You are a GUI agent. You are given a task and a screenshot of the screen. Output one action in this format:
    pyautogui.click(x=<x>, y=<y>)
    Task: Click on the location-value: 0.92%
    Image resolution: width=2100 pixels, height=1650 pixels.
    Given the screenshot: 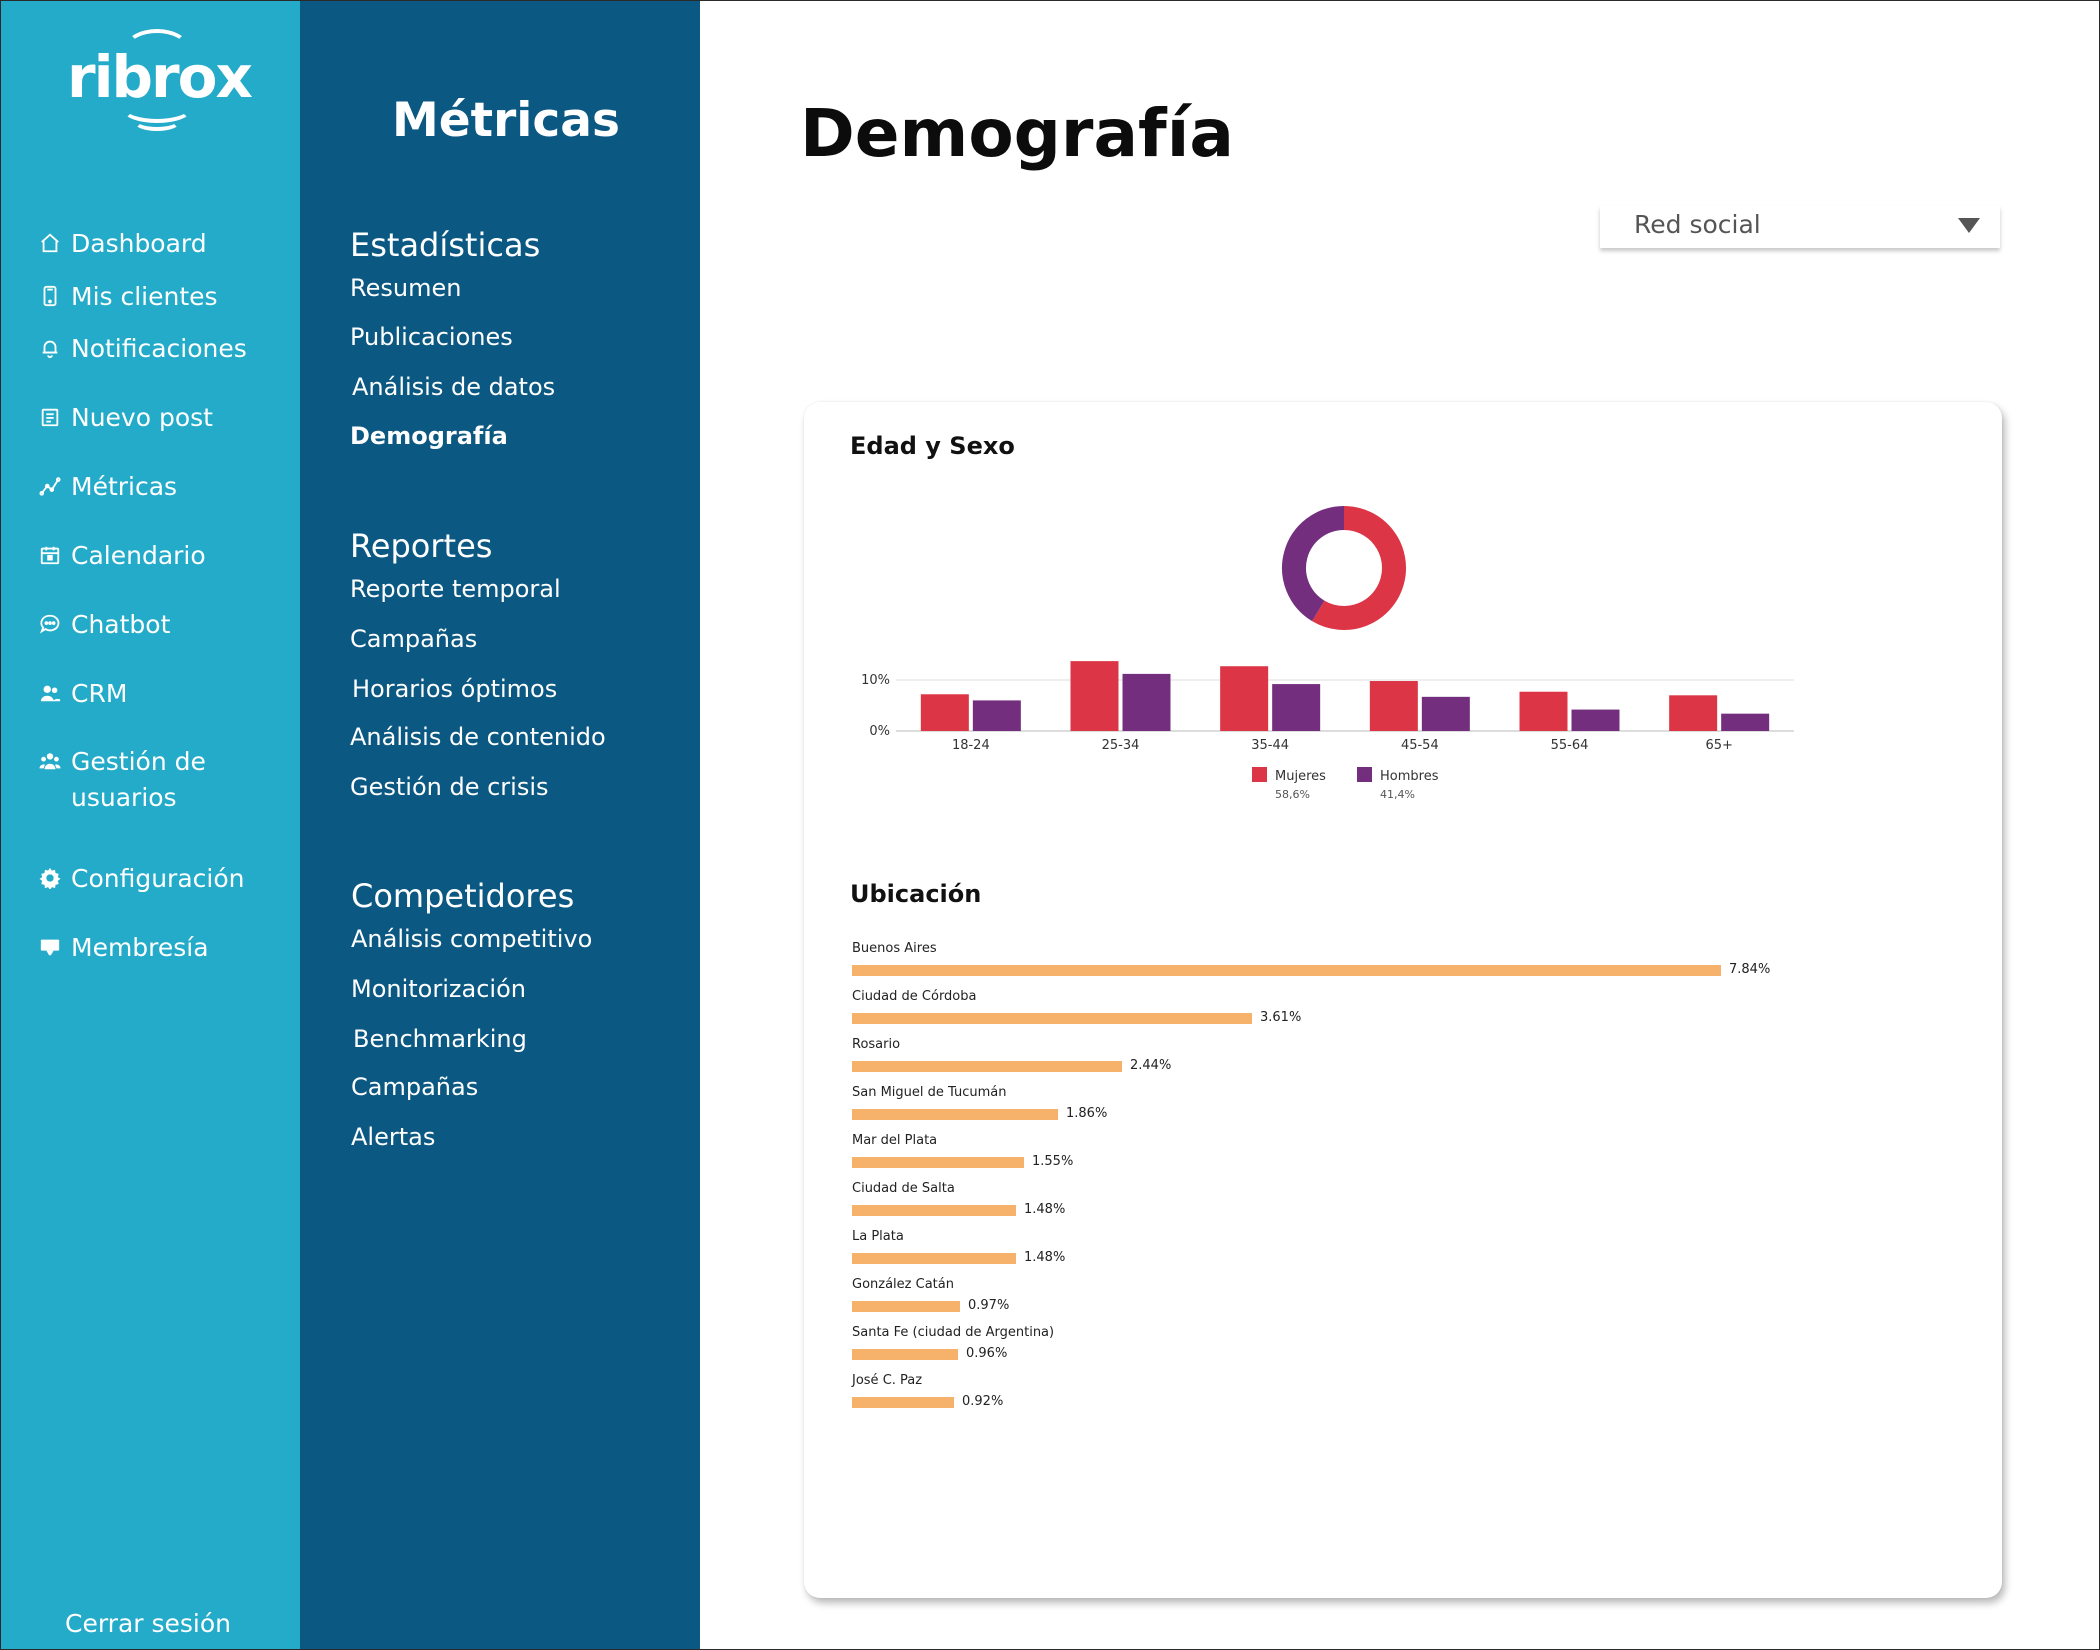 What is the action you would take?
    pyautogui.click(x=983, y=1401)
    